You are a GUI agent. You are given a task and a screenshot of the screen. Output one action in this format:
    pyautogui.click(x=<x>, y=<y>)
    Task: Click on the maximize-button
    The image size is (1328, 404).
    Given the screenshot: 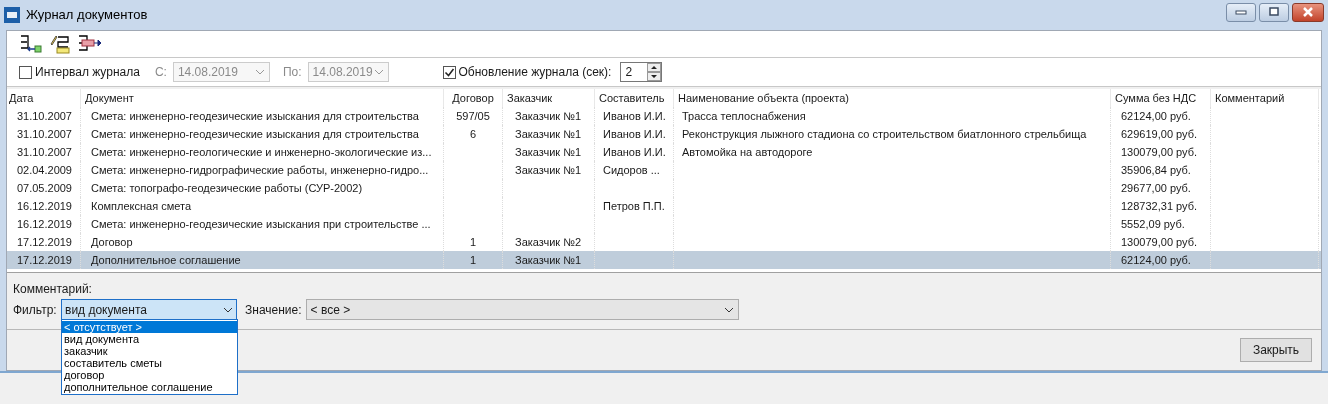 What is the action you would take?
    pyautogui.click(x=1274, y=12)
    